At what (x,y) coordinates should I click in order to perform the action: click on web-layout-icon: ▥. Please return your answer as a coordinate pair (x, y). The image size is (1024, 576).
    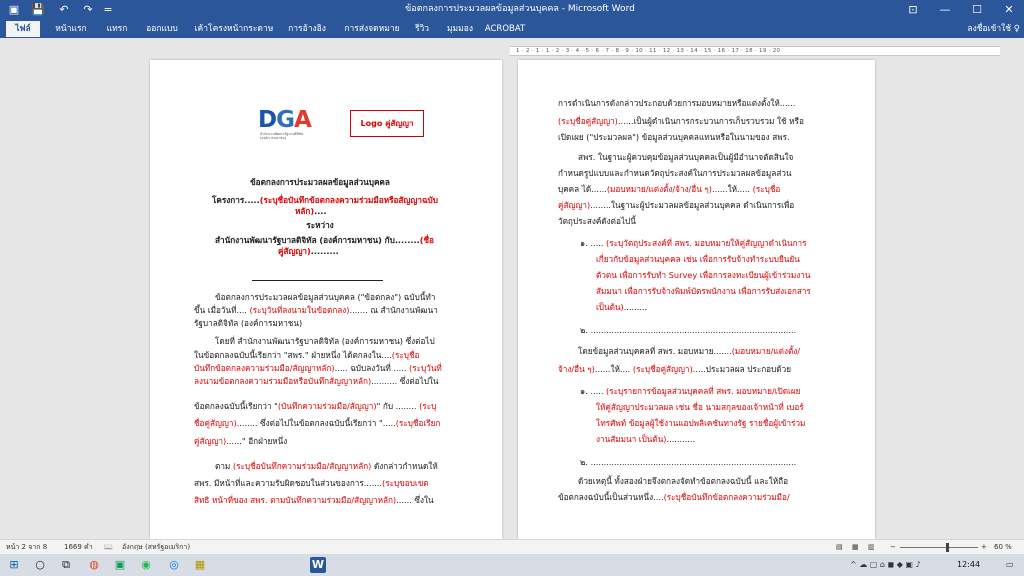
    Looking at the image, I should click on (871, 547).